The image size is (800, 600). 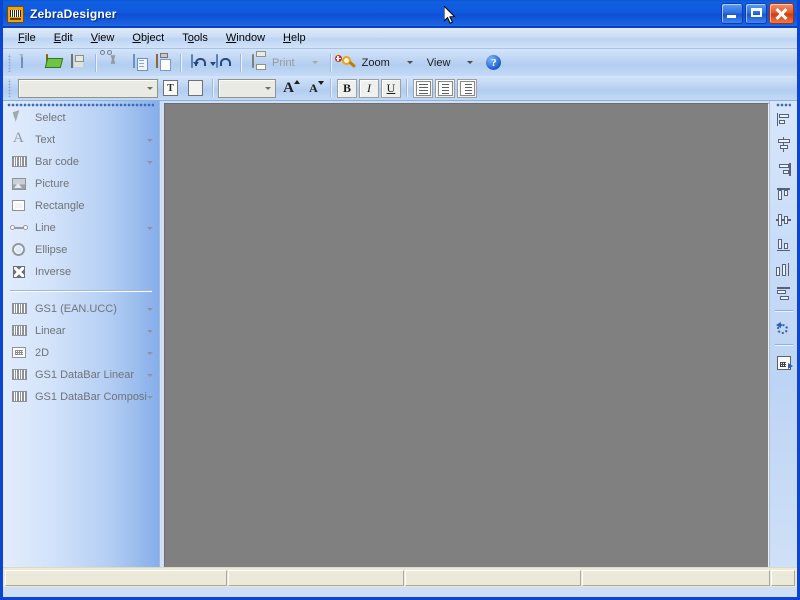 I want to click on distribute-horizontal-icon, so click(x=783, y=269).